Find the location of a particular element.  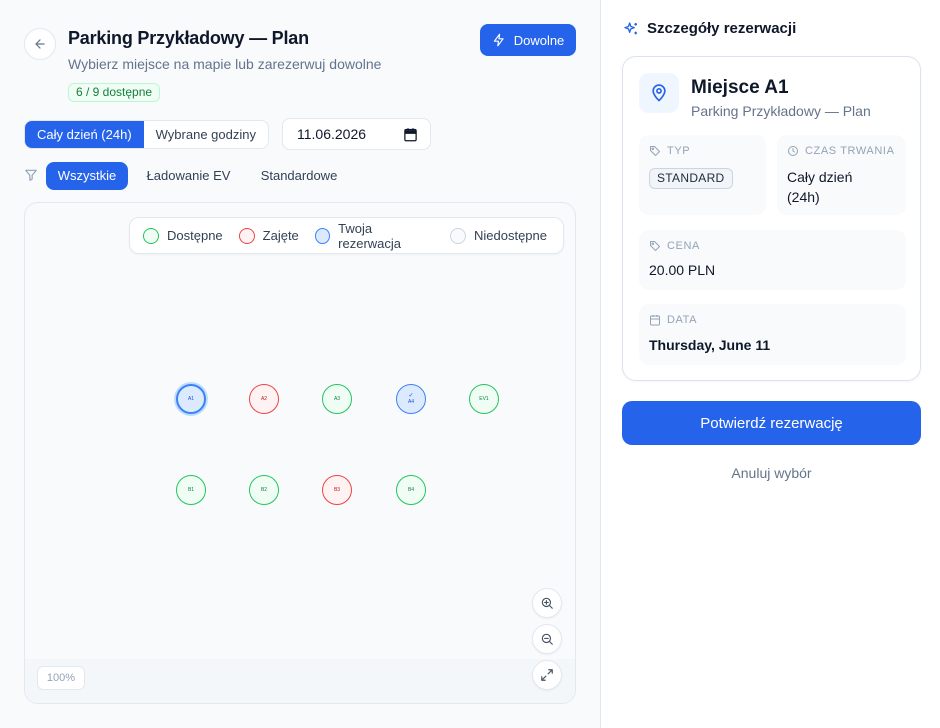

legend-available: Dostępne is located at coordinates (183, 235).